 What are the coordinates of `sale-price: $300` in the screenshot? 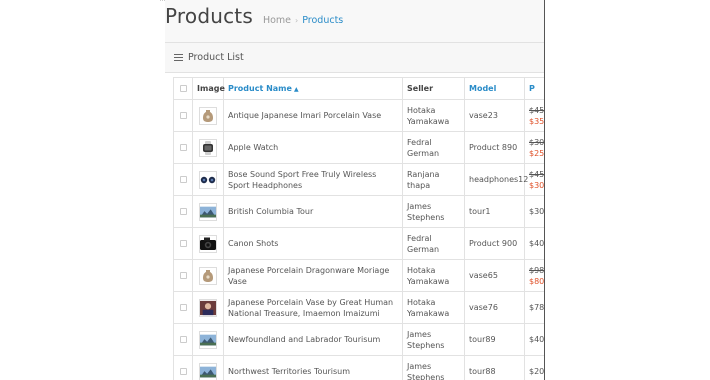 It's located at (537, 185).